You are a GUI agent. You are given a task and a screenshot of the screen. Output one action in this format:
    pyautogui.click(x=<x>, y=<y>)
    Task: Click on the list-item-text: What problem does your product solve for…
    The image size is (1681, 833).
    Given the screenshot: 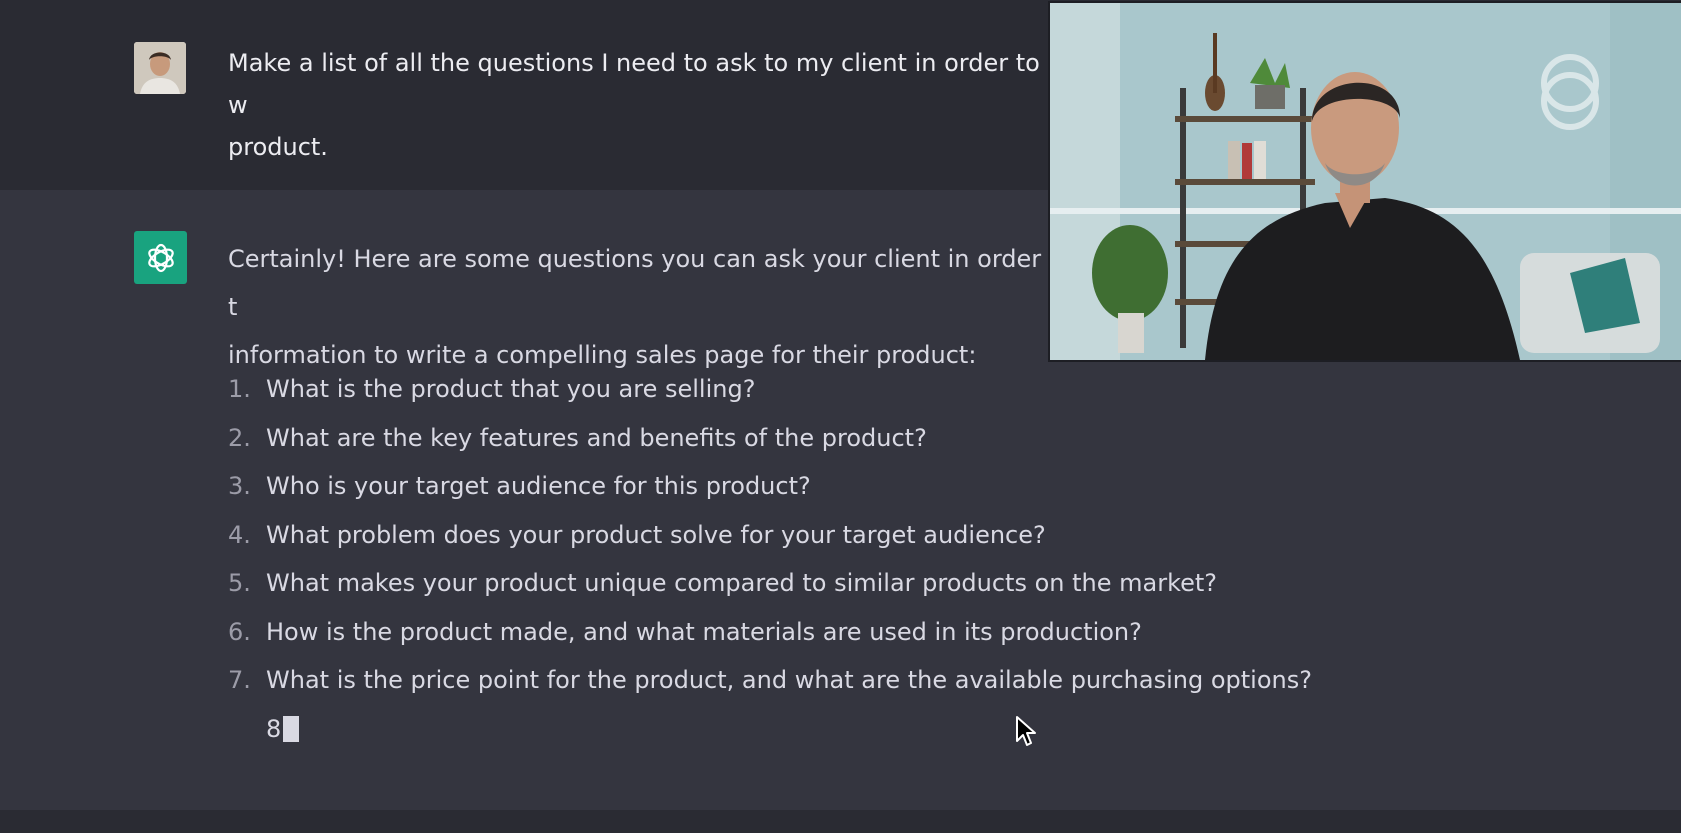 What is the action you would take?
    pyautogui.click(x=656, y=534)
    